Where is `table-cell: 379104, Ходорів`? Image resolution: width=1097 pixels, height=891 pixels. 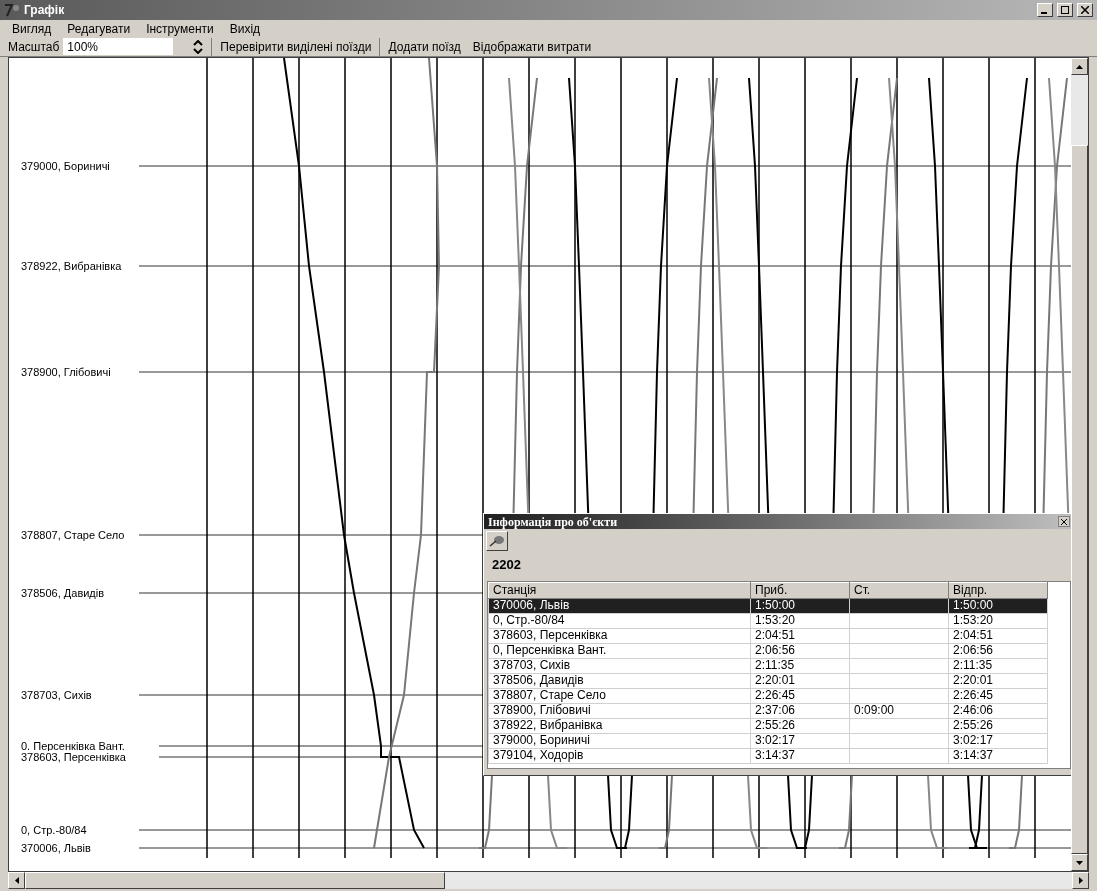 table-cell: 379104, Ходорів is located at coordinates (619, 755).